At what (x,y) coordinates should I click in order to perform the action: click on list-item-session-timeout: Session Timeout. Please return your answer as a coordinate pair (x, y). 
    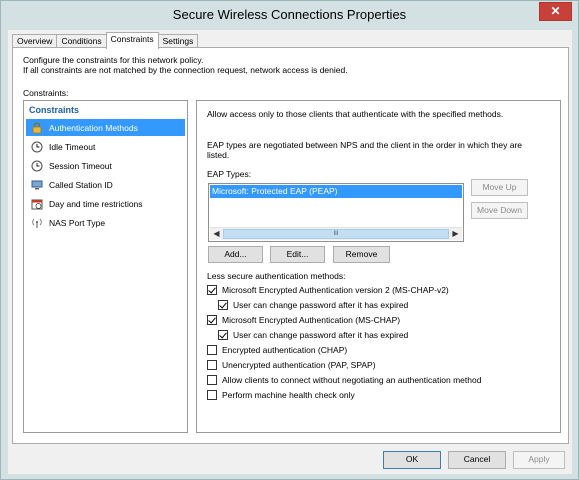
    Looking at the image, I should click on (105, 165).